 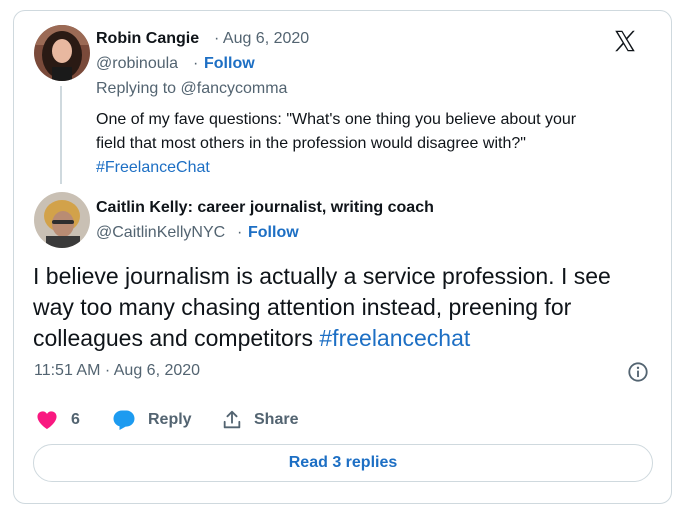 I want to click on replying-to-handle: @fancycomma, so click(x=234, y=88).